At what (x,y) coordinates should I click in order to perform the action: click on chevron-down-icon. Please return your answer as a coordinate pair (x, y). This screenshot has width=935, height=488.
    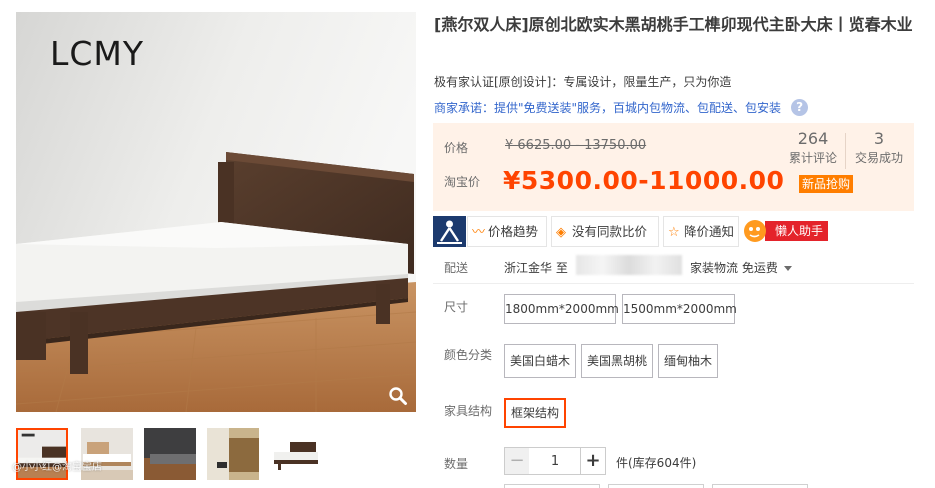
    Looking at the image, I should click on (787, 268).